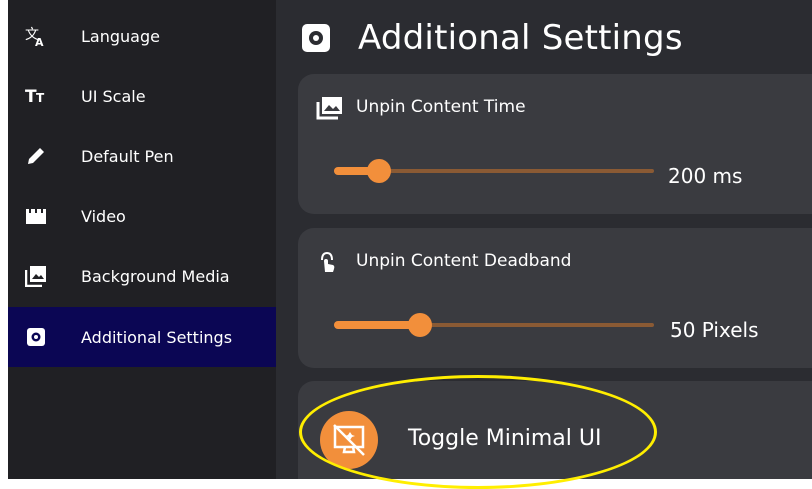  What do you see at coordinates (329, 262) in the screenshot?
I see `touch-icon` at bounding box center [329, 262].